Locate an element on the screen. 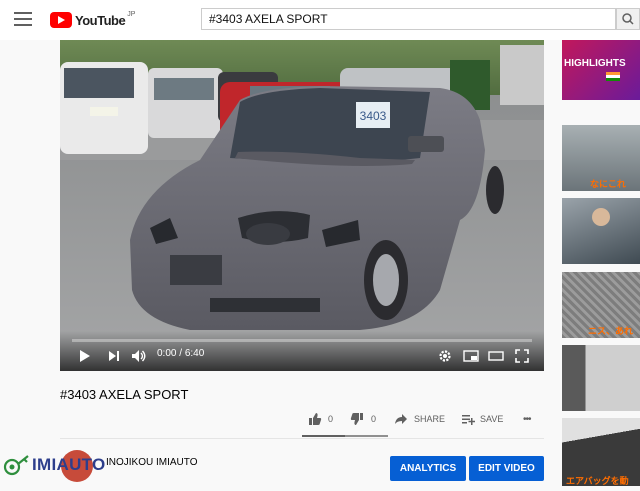 The height and width of the screenshot is (491, 640). time-display: 0:00 / 6:40 is located at coordinates (180, 353).